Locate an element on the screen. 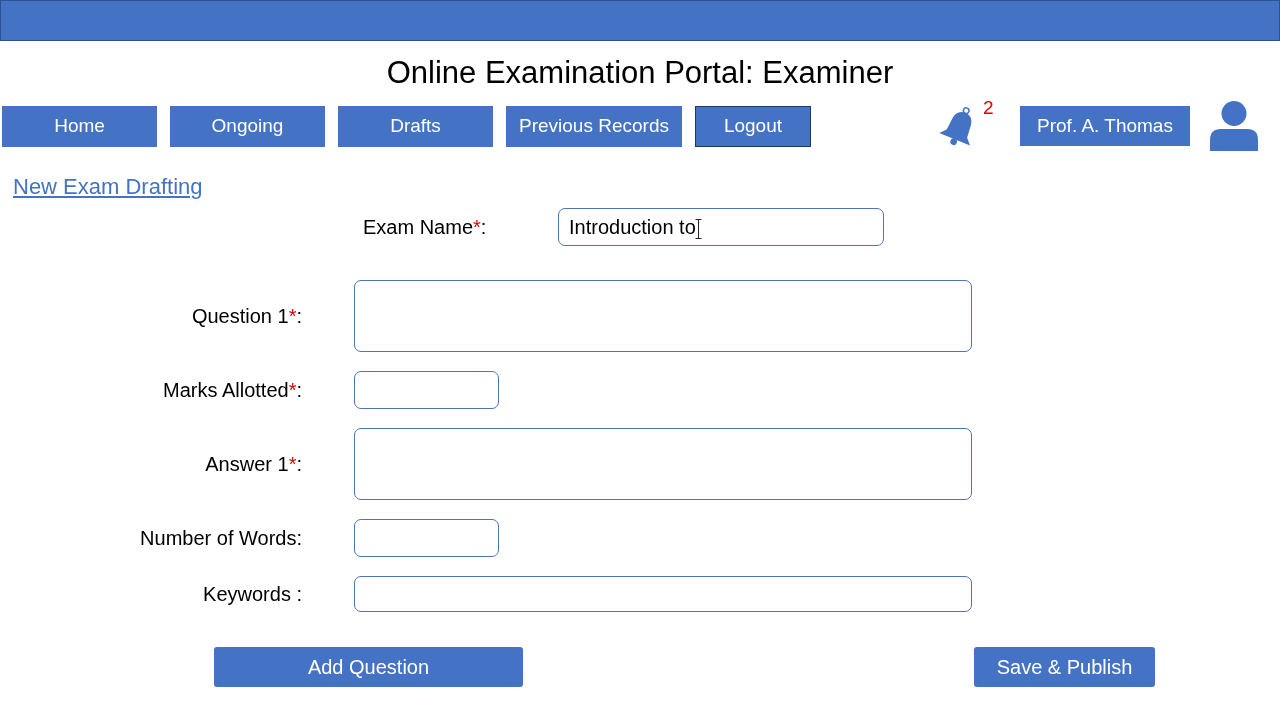 Image resolution: width=1280 pixels, height=720 pixels. field-label: Keywords : is located at coordinates (252, 594).